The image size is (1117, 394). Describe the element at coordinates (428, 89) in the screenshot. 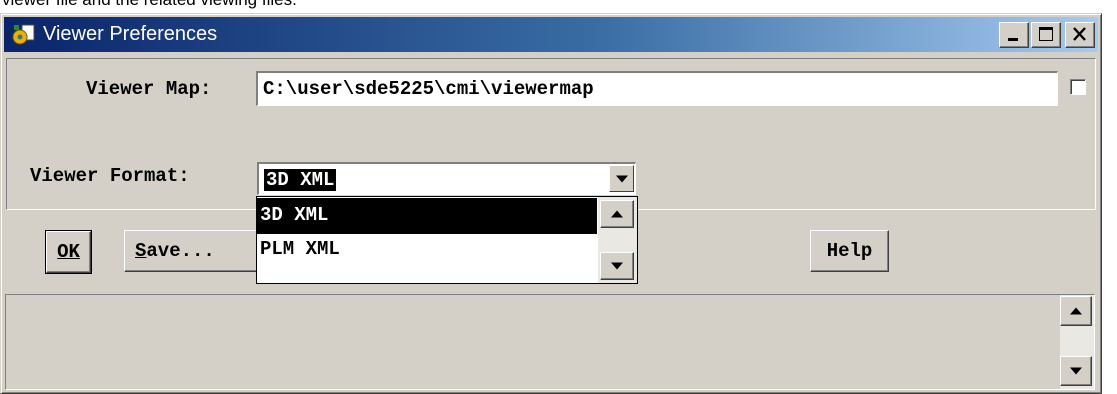

I see `viewer-map-value: C:\user\sde5225\cmi\viewermap` at that location.